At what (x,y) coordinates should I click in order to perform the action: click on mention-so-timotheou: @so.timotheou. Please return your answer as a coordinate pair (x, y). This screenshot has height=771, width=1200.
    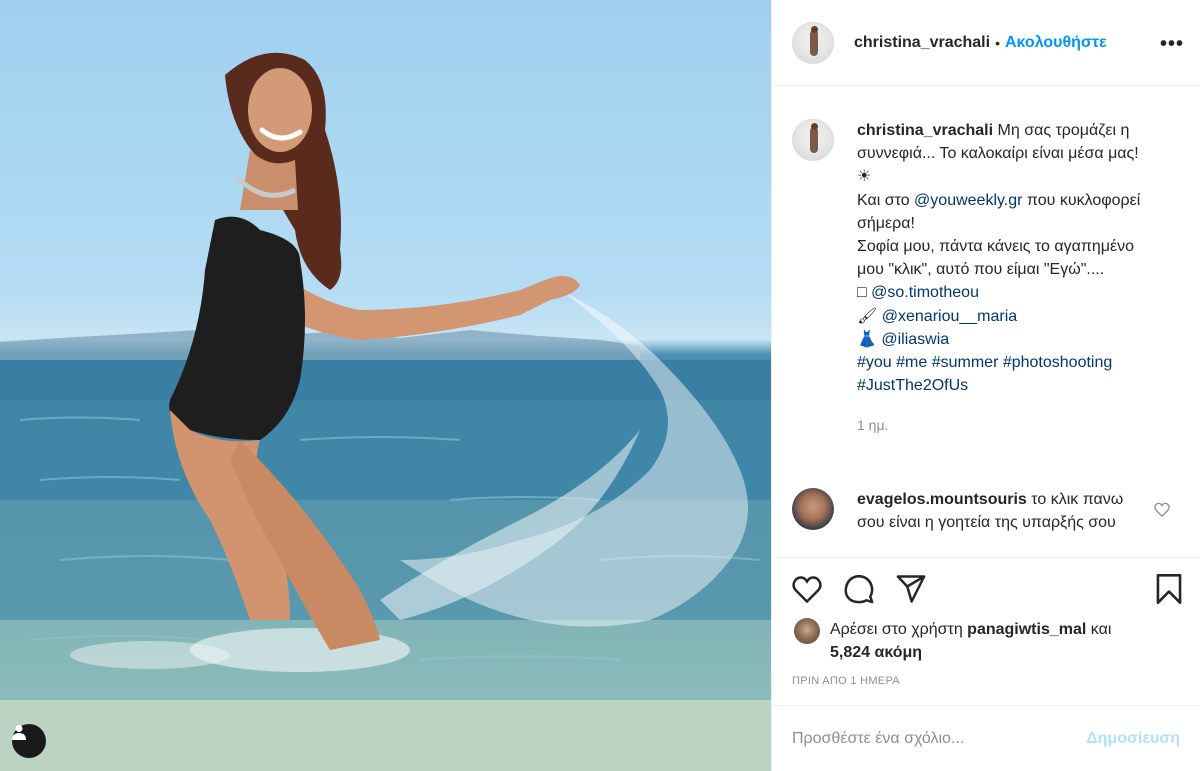
    Looking at the image, I should click on (925, 292).